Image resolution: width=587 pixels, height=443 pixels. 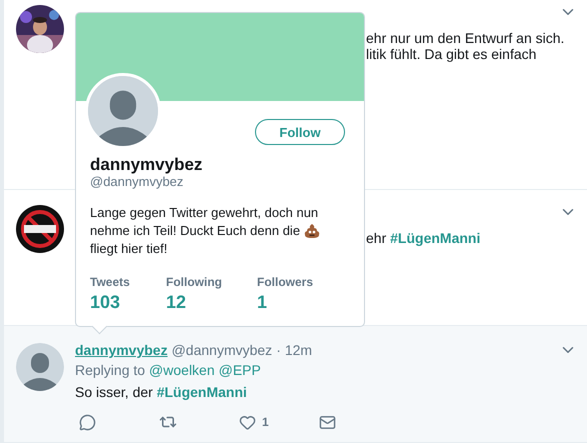 I want to click on stat-label: Following, so click(x=194, y=282).